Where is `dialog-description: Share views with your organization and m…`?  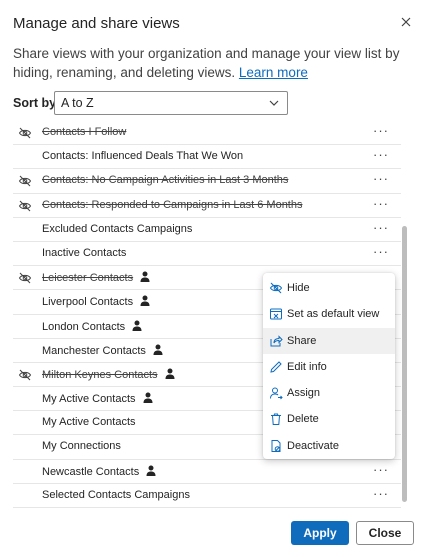 dialog-description: Share views with your organization and m… is located at coordinates (213, 63).